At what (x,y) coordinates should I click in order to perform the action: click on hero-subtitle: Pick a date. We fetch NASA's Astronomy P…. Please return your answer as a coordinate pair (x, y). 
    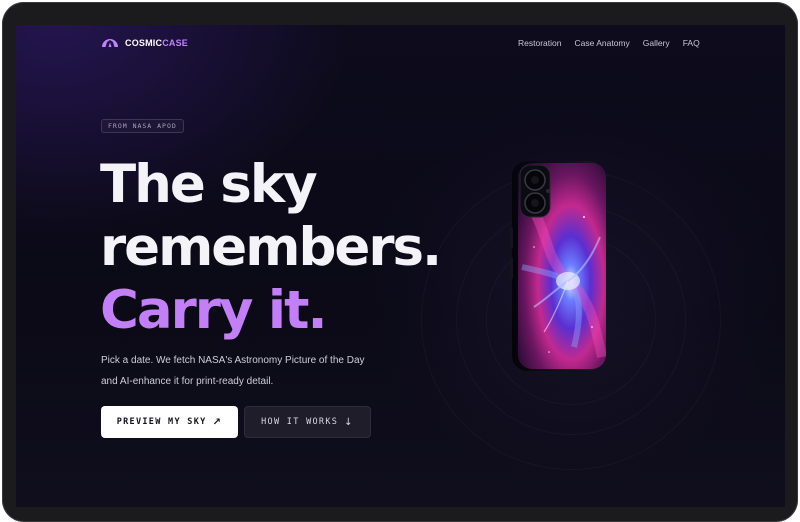
    Looking at the image, I should click on (251, 371).